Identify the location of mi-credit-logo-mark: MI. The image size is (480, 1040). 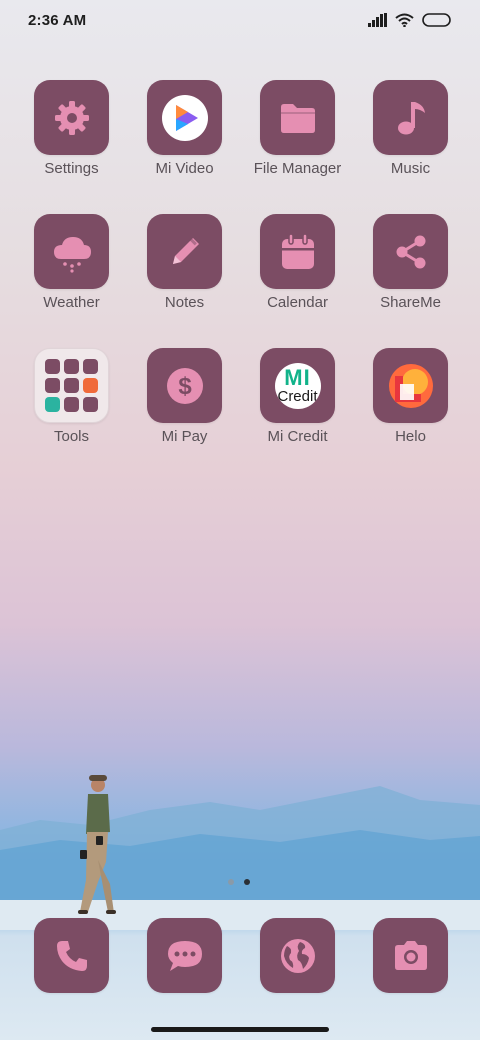
(297, 377).